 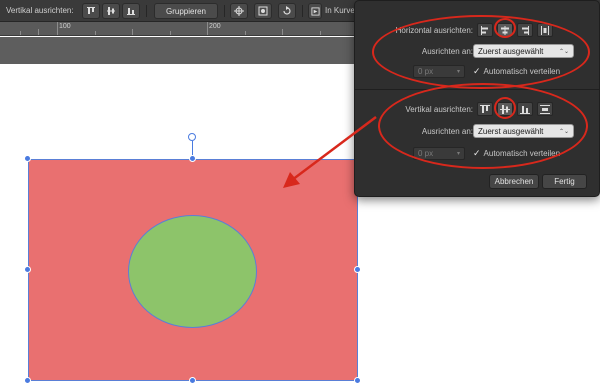 What do you see at coordinates (65, 26) in the screenshot?
I see `ruler-mark: 100` at bounding box center [65, 26].